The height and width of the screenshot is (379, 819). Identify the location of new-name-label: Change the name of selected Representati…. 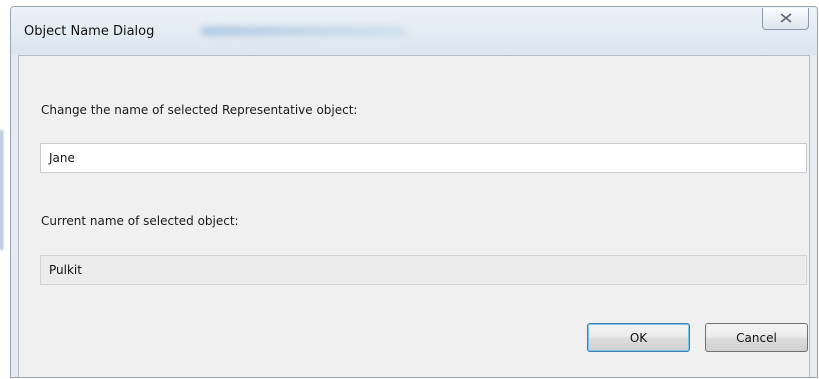
(199, 110).